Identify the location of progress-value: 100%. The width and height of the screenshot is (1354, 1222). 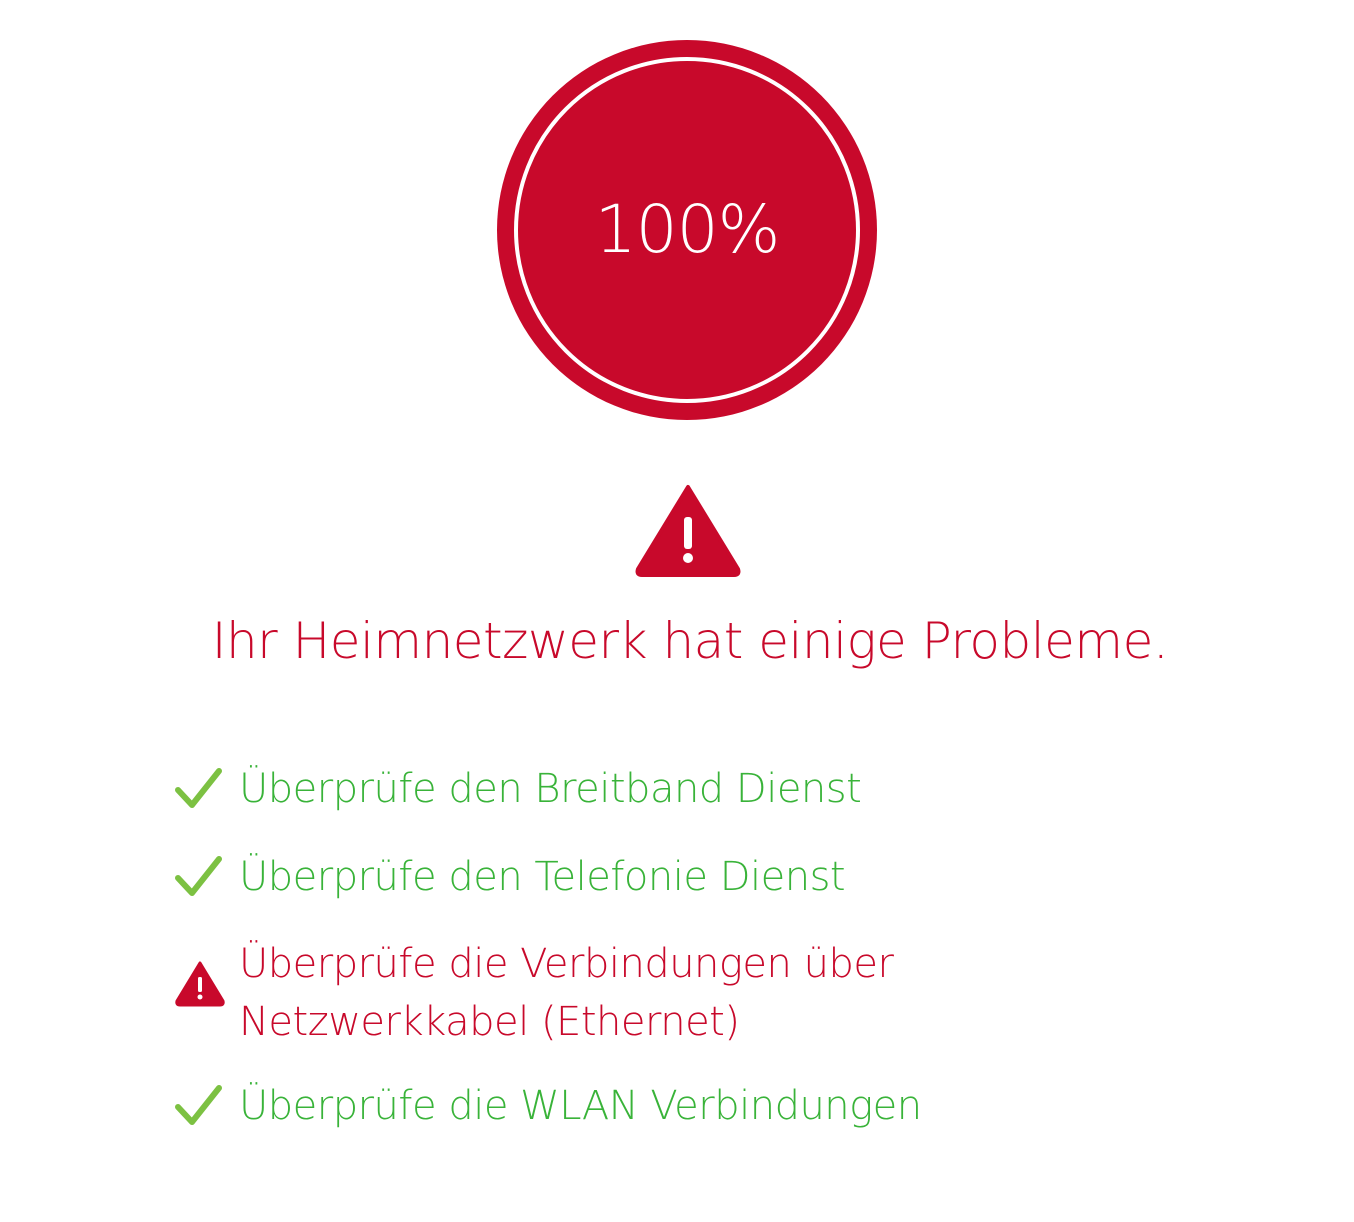
(687, 229).